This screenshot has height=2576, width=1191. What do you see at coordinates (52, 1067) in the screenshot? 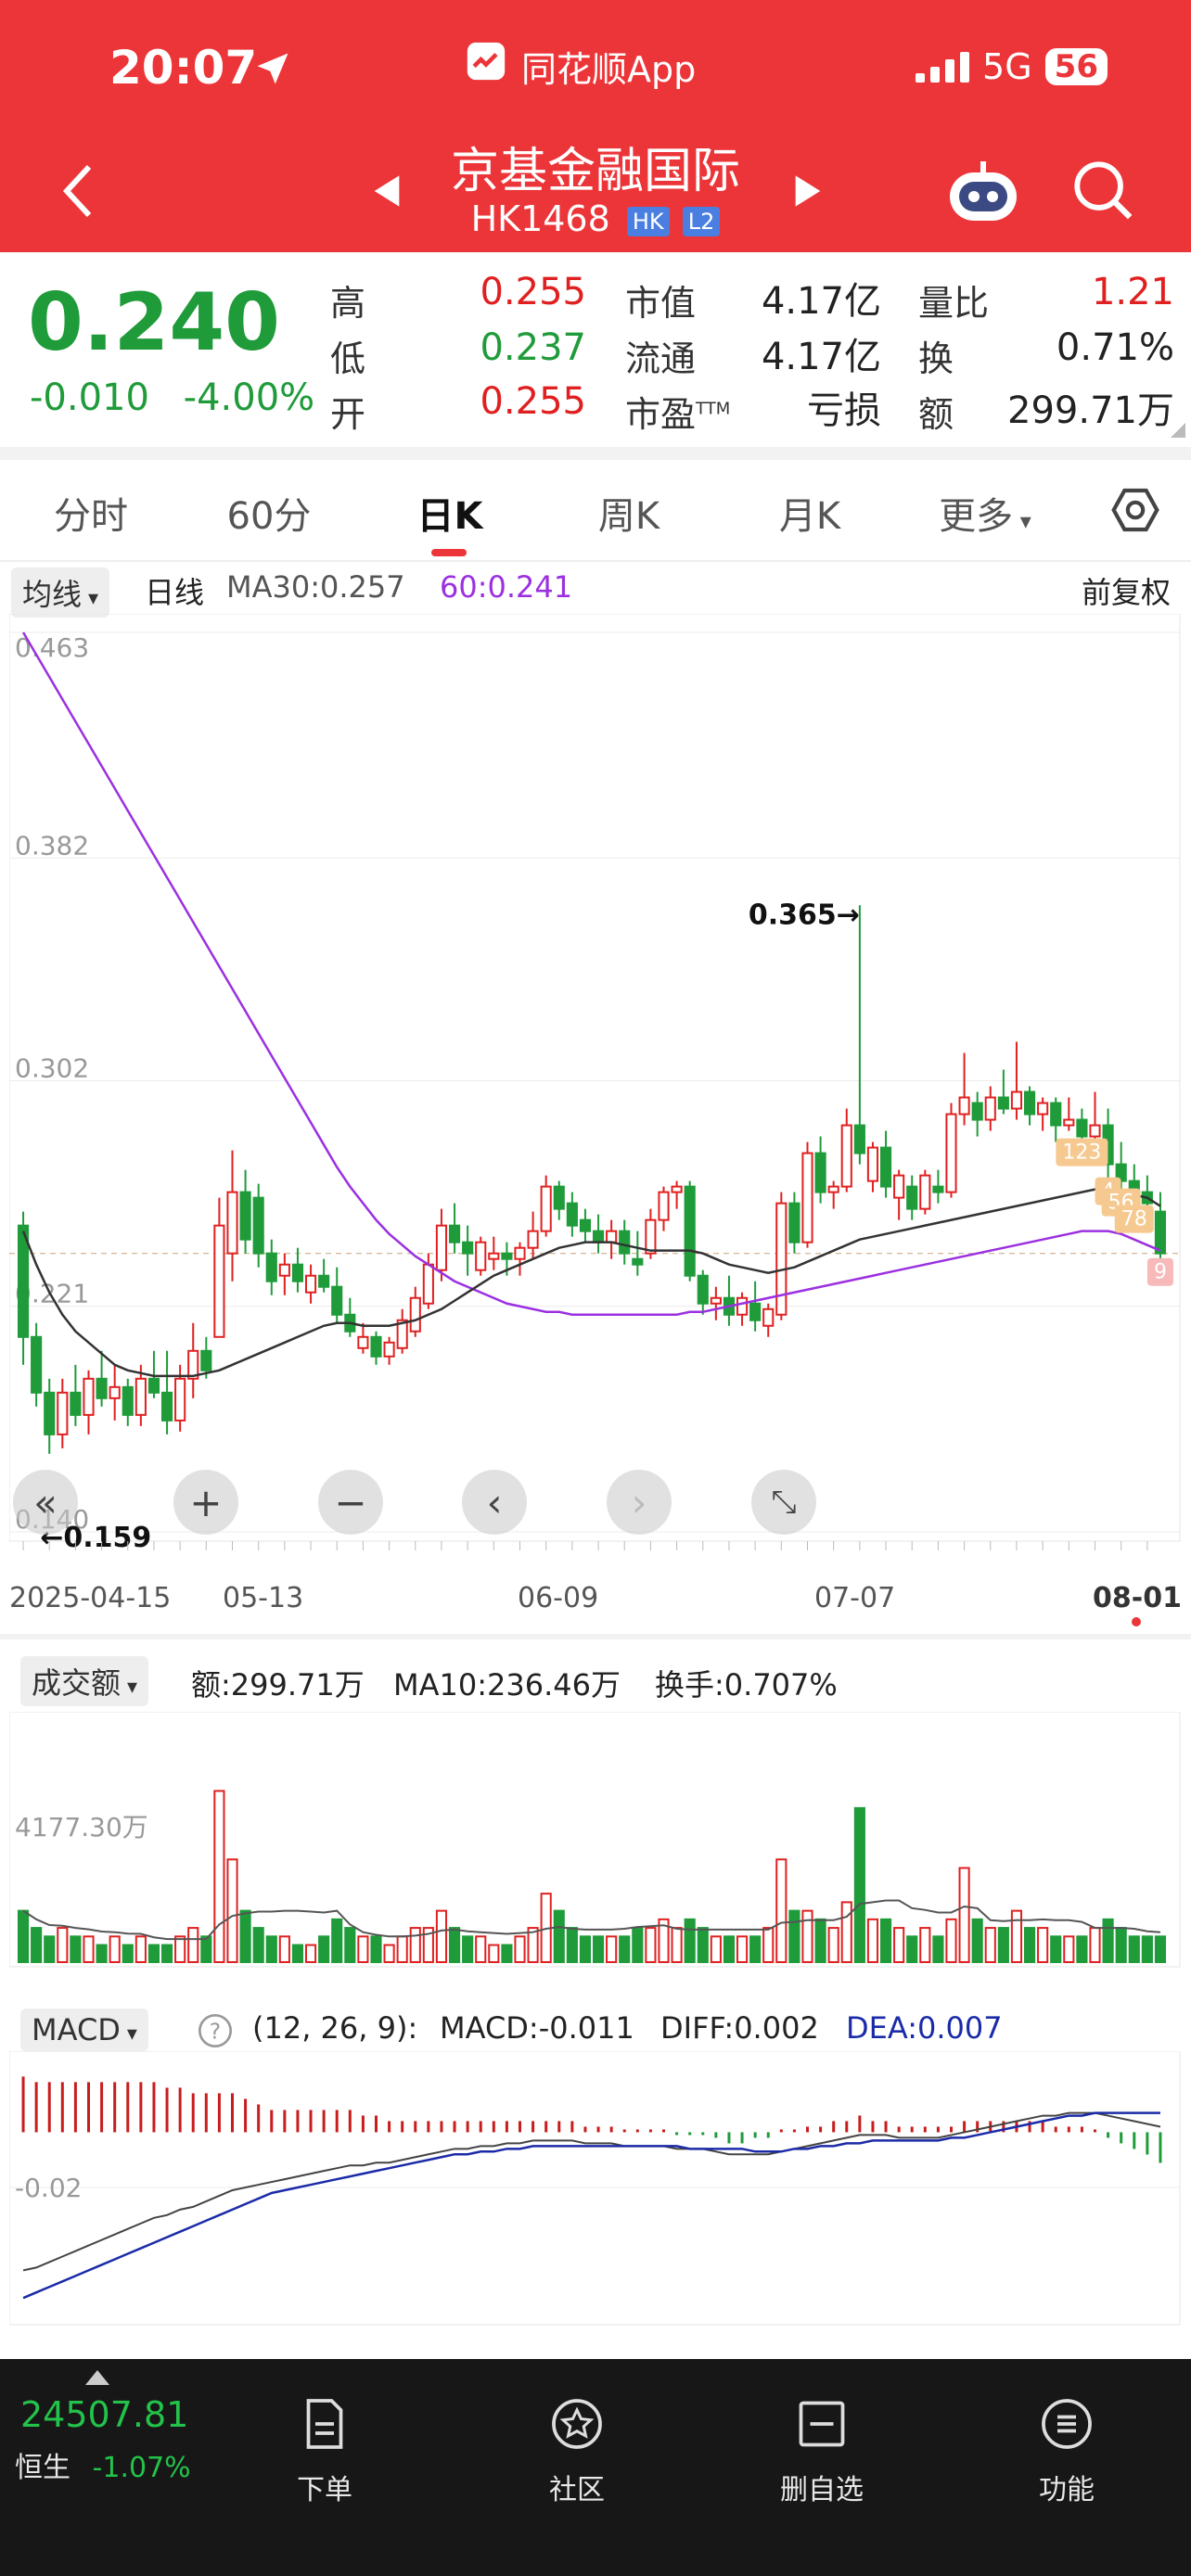
I see `y-axis-label: 0.302` at bounding box center [52, 1067].